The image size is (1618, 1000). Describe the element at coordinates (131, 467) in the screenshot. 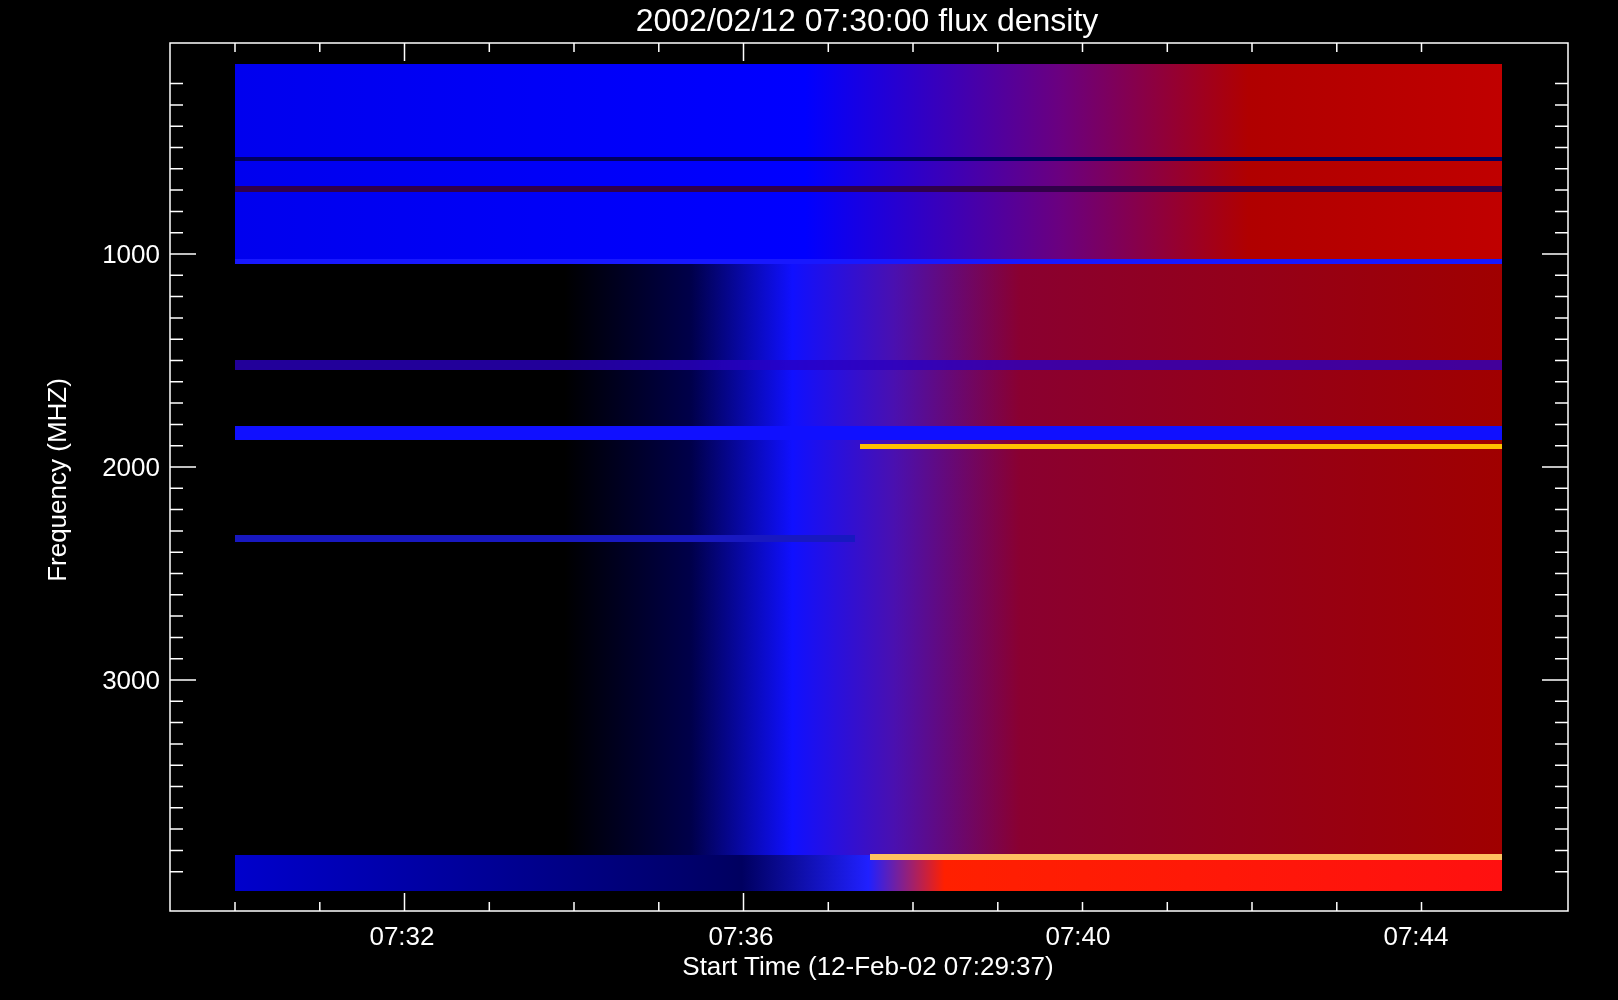

I see `y-tick-label: 2000` at that location.